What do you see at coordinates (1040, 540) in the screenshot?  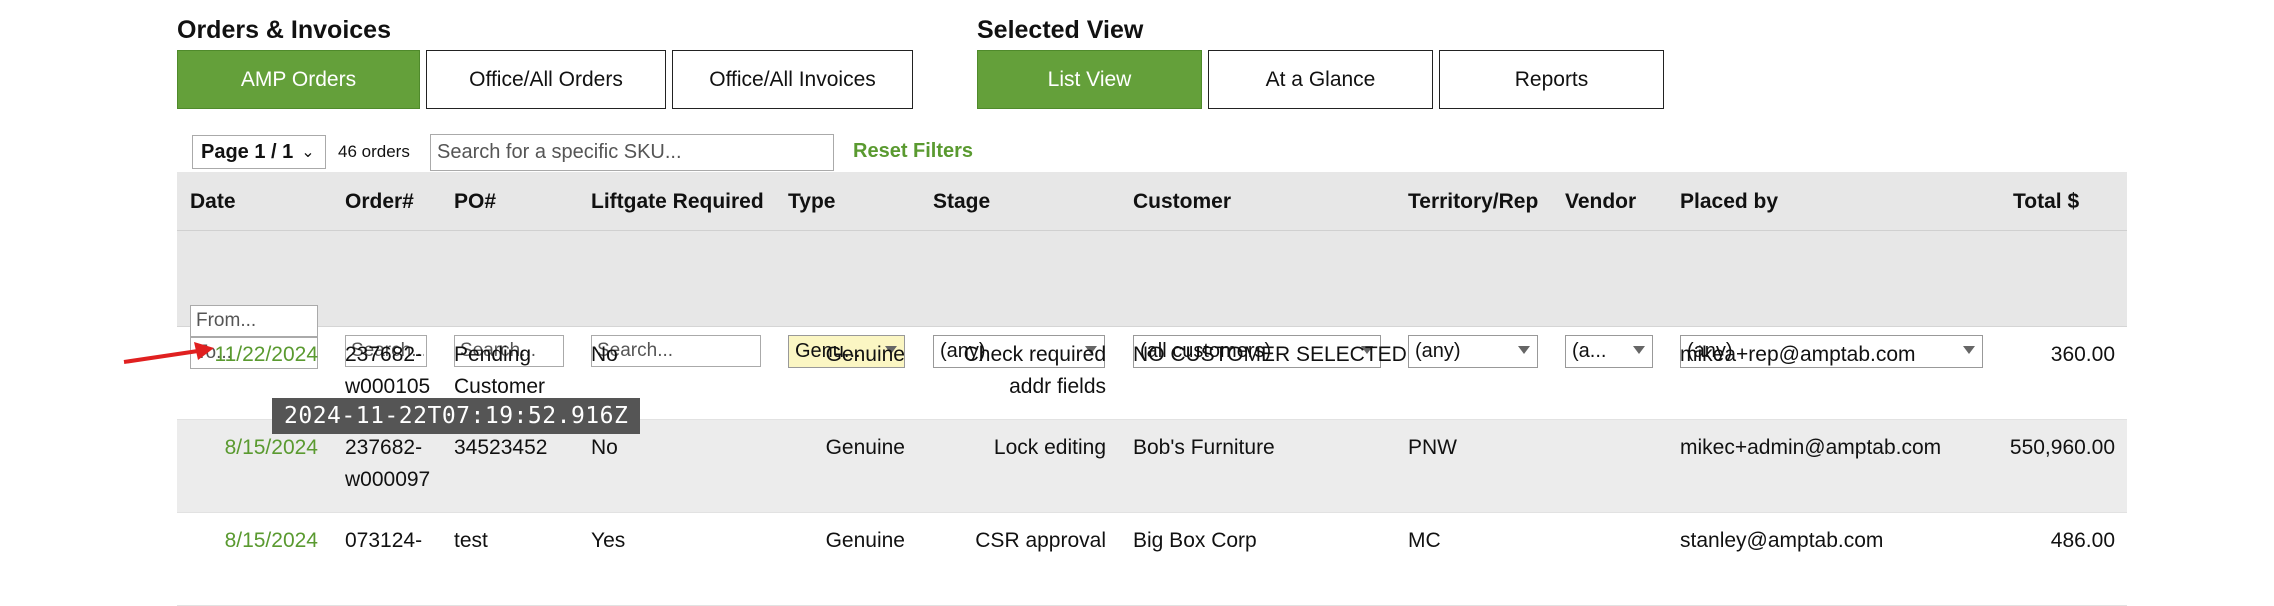 I see `row-stage: CSR approval` at bounding box center [1040, 540].